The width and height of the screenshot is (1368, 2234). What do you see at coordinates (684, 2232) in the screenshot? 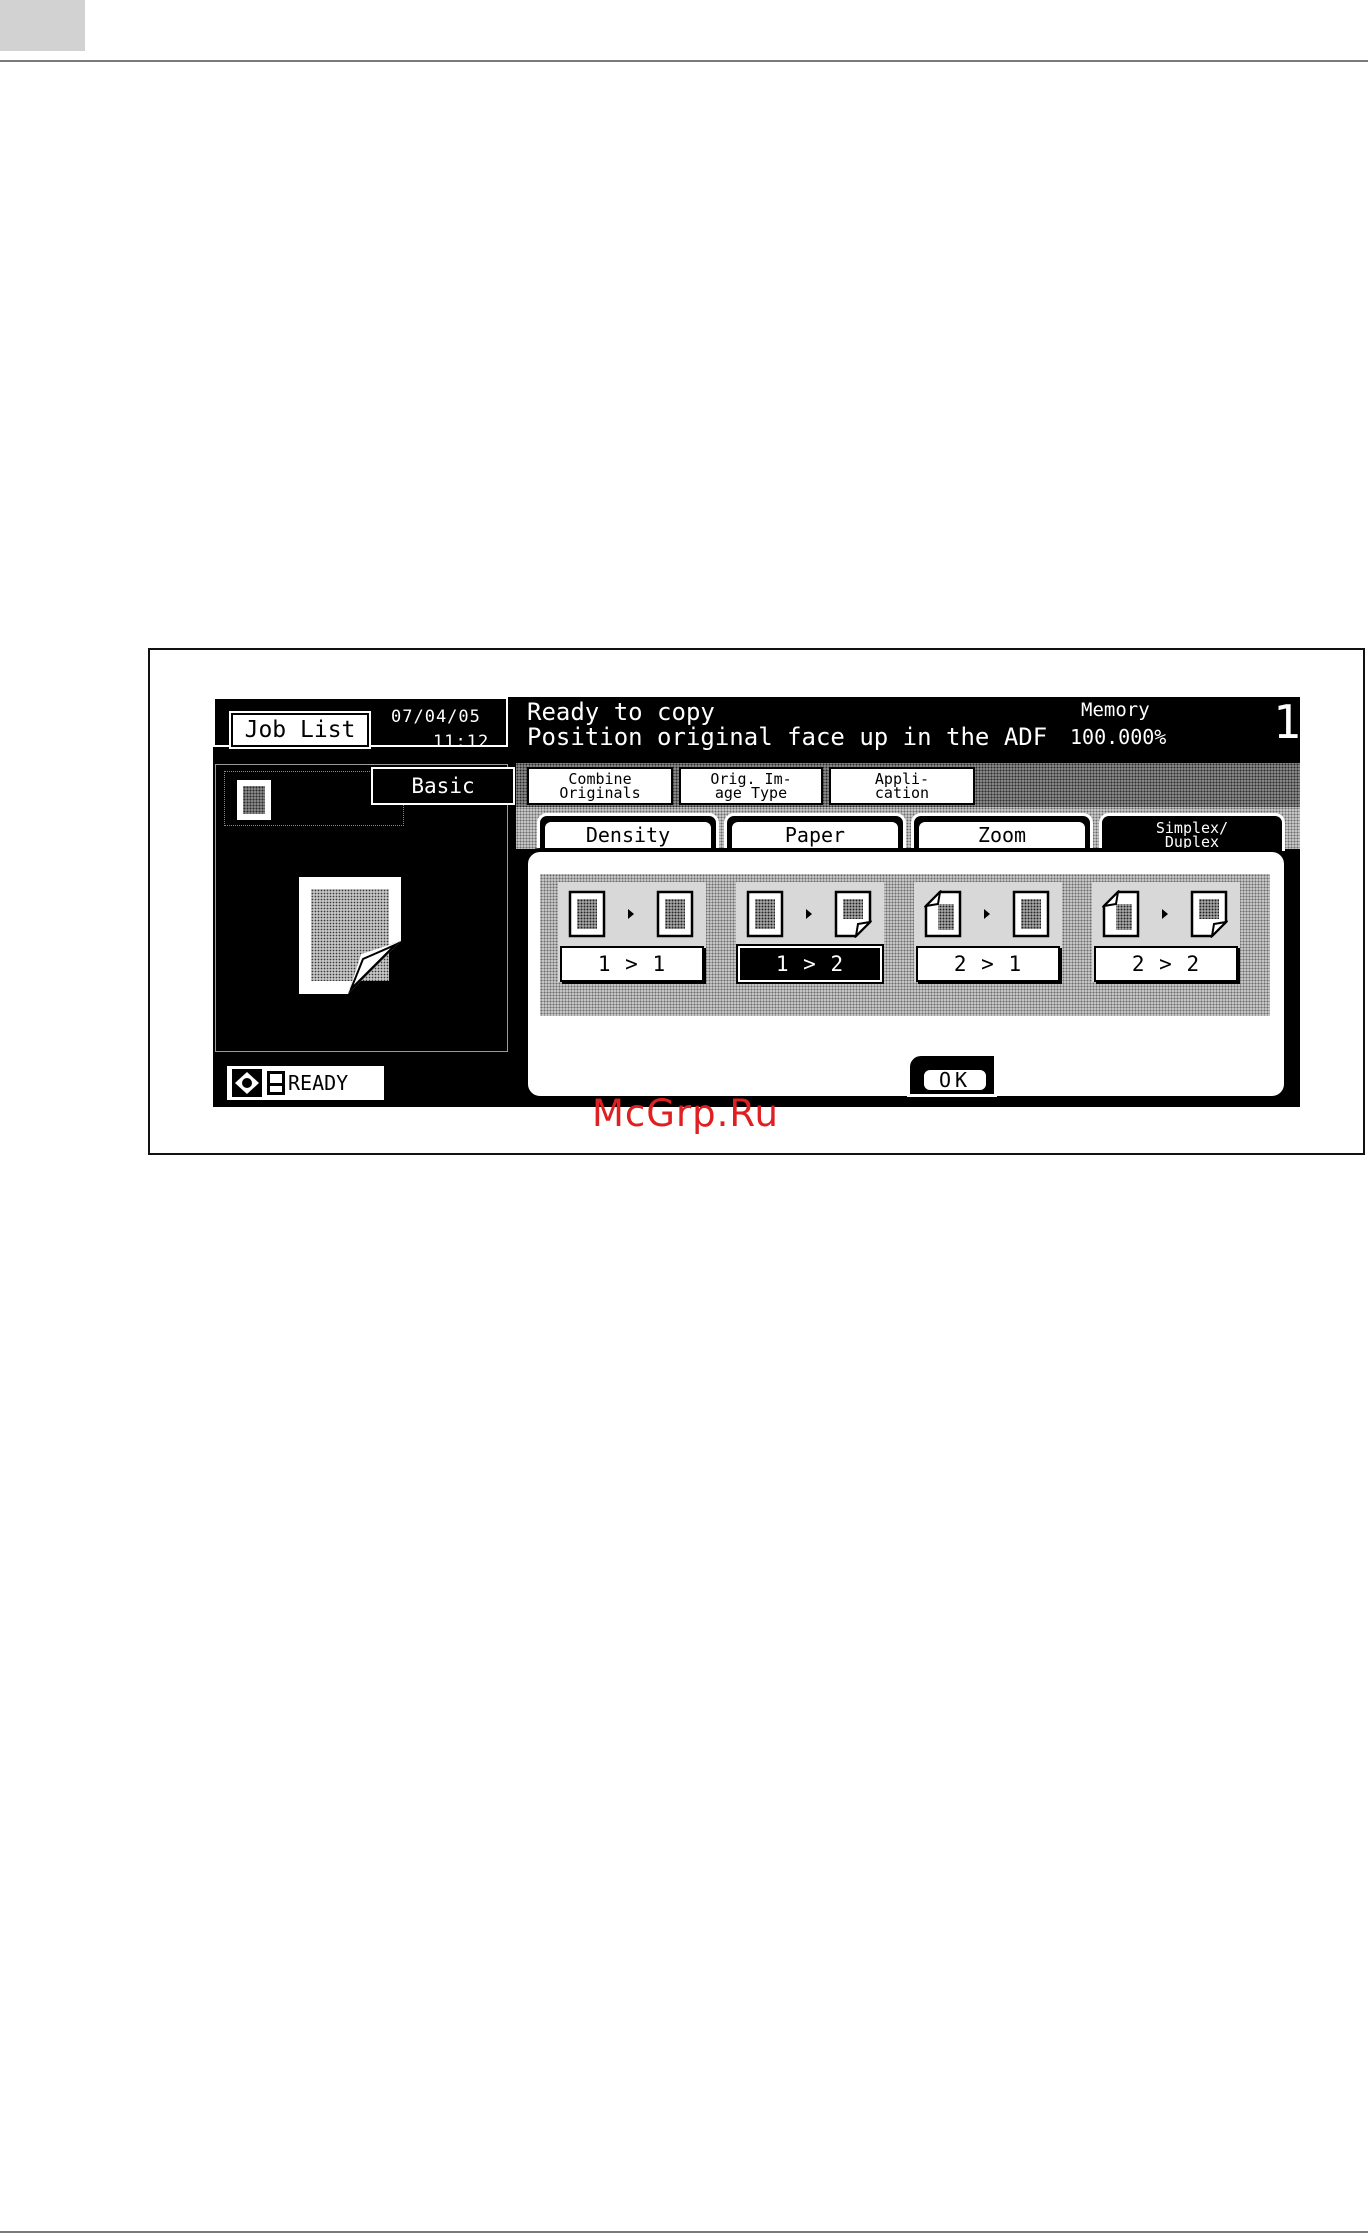
I see `footer-rule` at bounding box center [684, 2232].